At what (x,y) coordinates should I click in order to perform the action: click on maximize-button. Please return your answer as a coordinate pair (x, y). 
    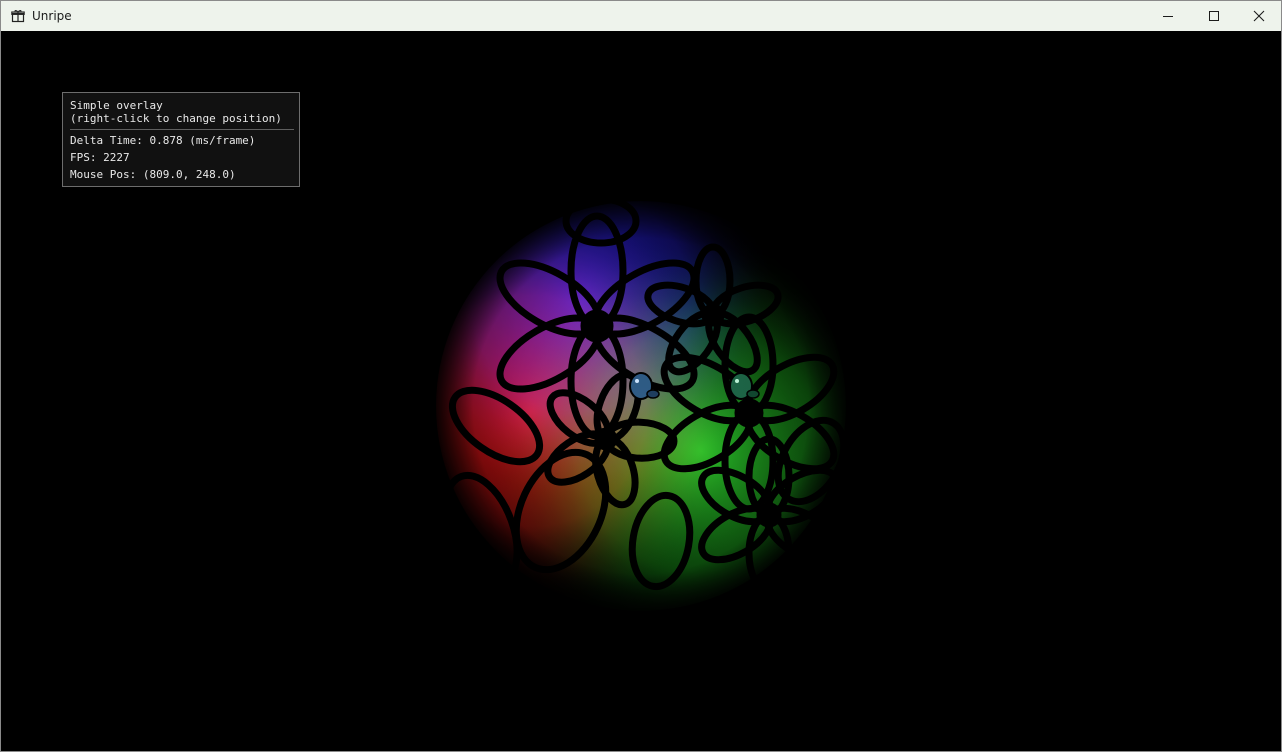
    Looking at the image, I should click on (1214, 16).